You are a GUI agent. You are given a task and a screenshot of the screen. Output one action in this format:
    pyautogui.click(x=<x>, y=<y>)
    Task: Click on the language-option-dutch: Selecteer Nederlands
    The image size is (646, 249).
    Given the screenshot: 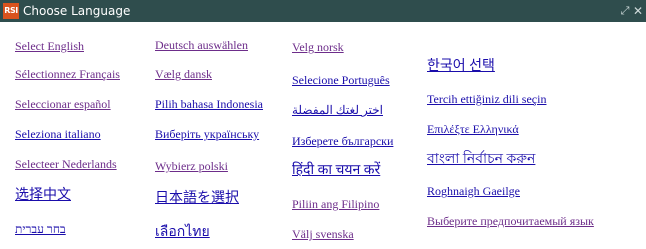 What is the action you would take?
    pyautogui.click(x=66, y=164)
    